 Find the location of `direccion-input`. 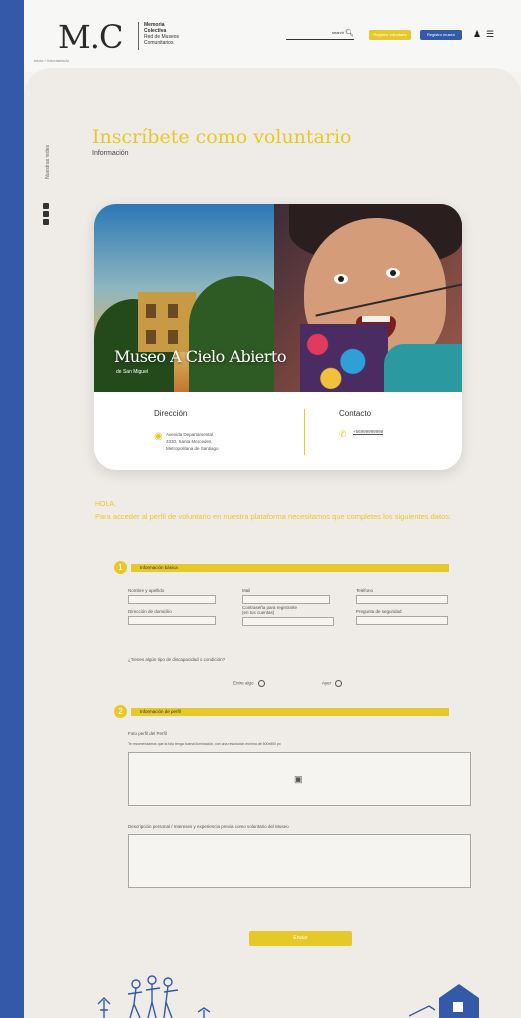

direccion-input is located at coordinates (172, 620).